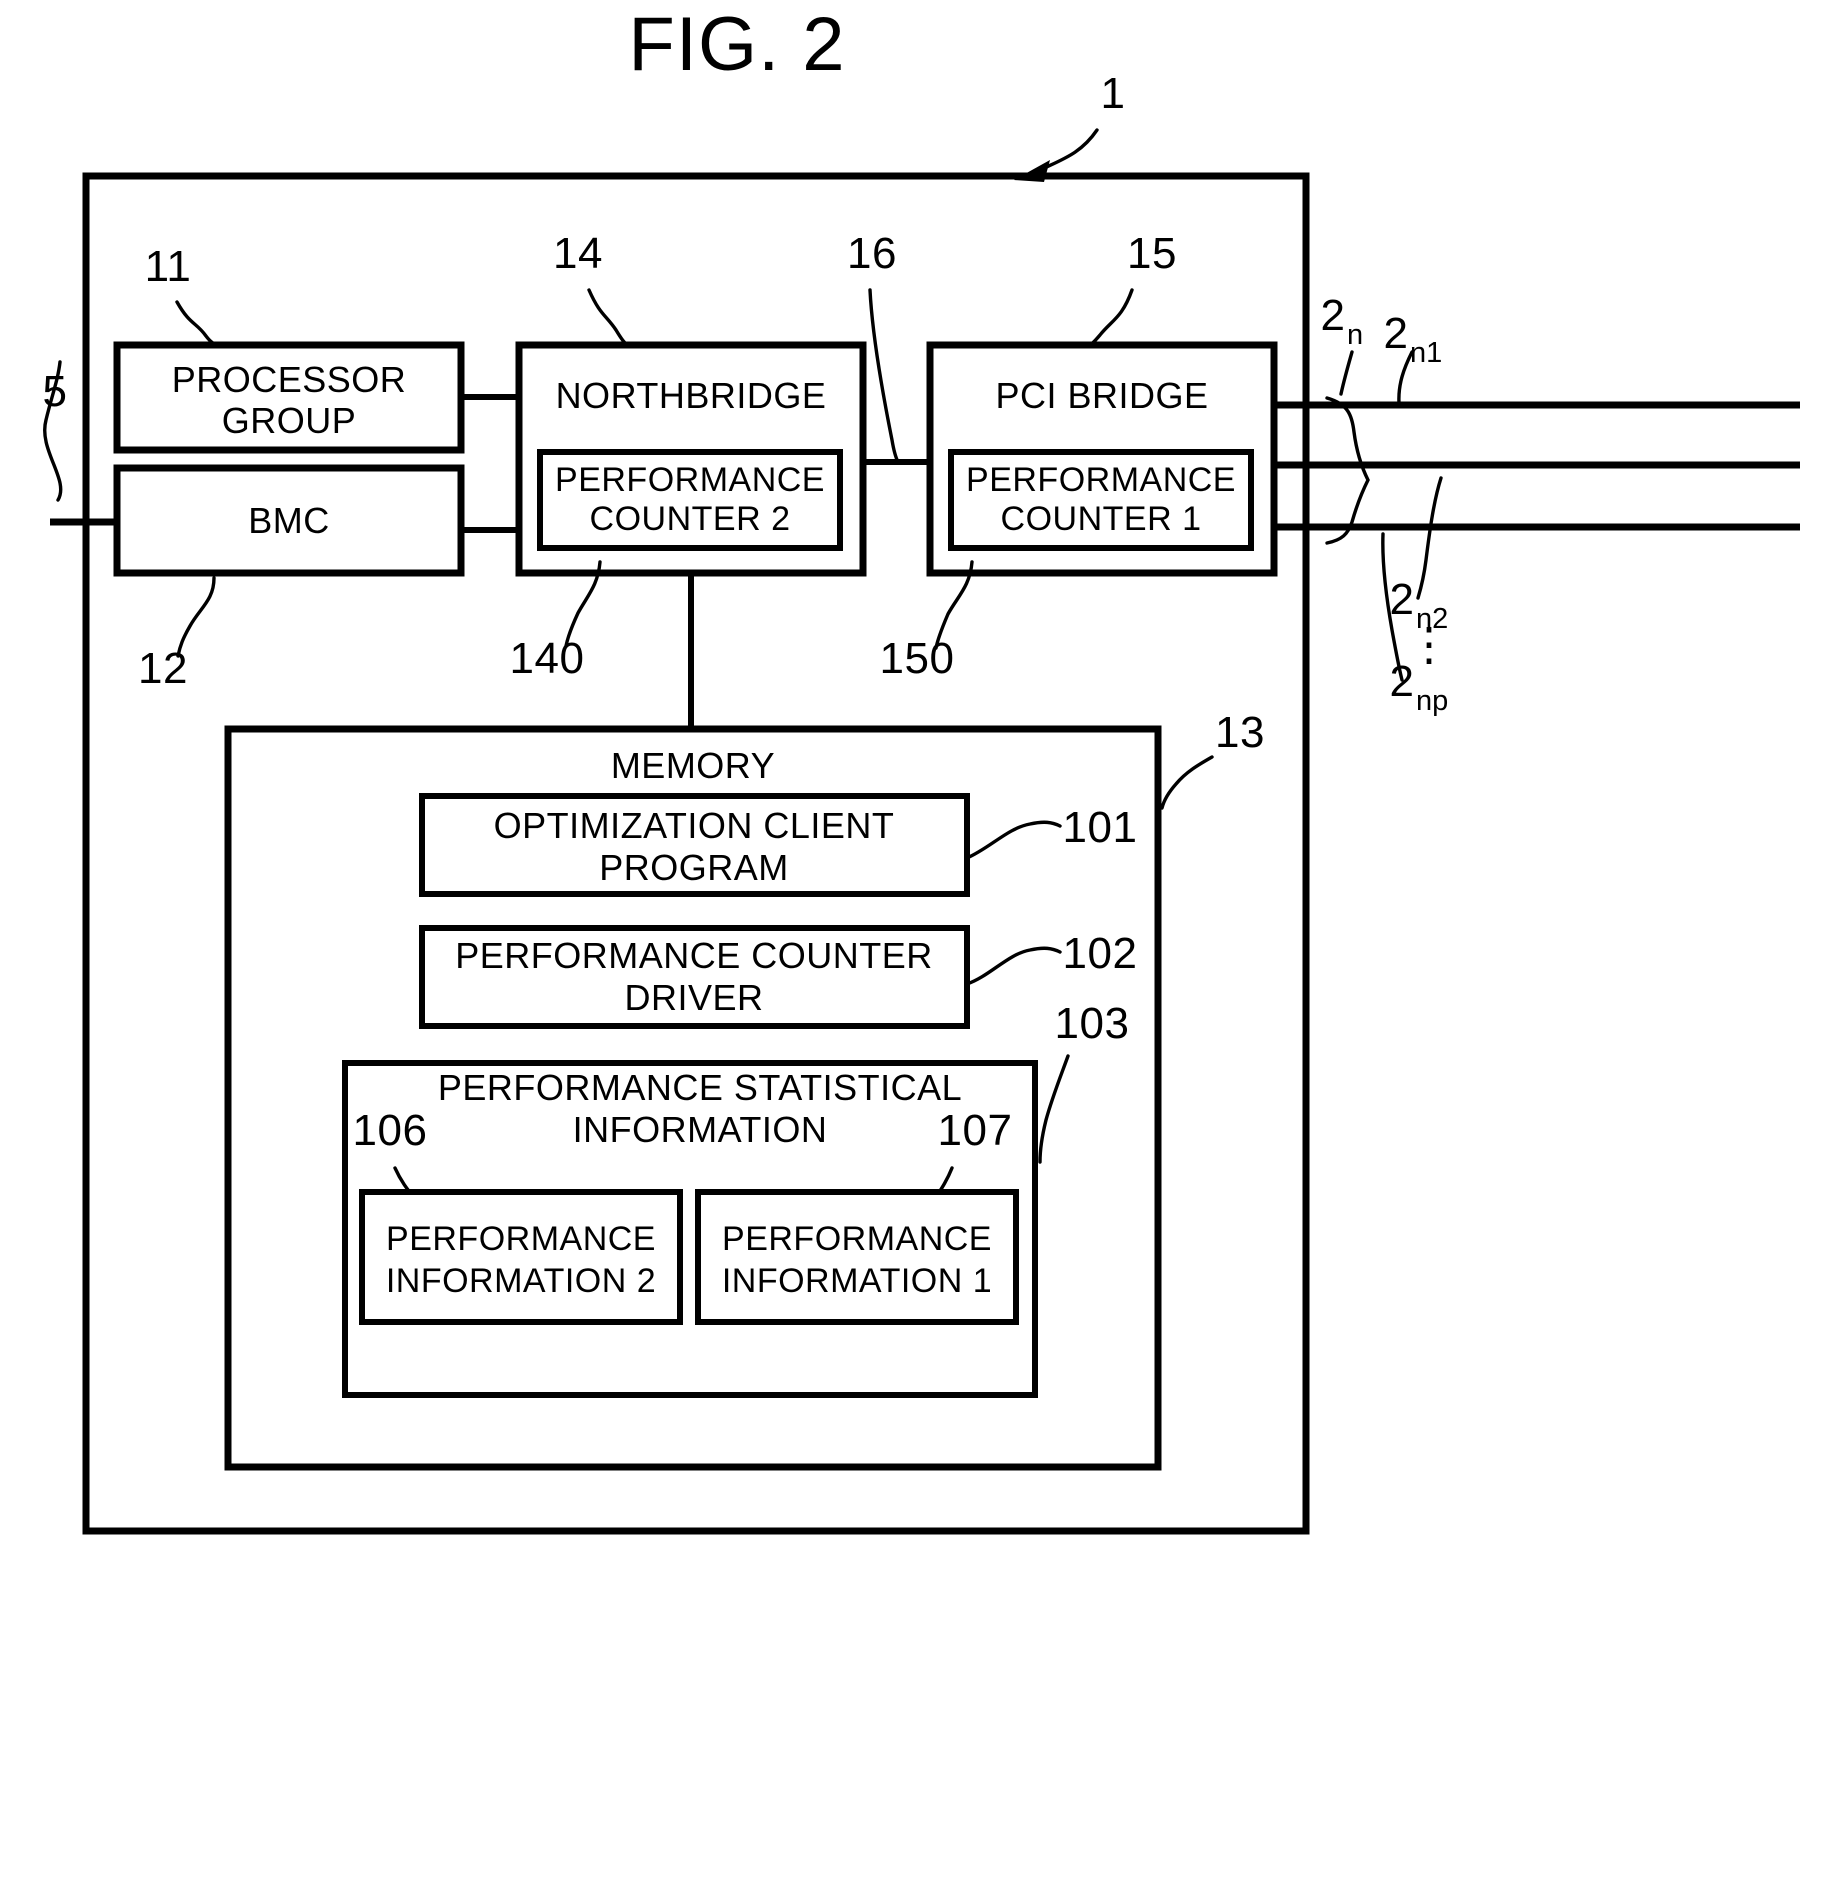 The width and height of the screenshot is (1822, 1899). Describe the element at coordinates (1187, 782) in the screenshot. I see `leader-line-memory` at that location.